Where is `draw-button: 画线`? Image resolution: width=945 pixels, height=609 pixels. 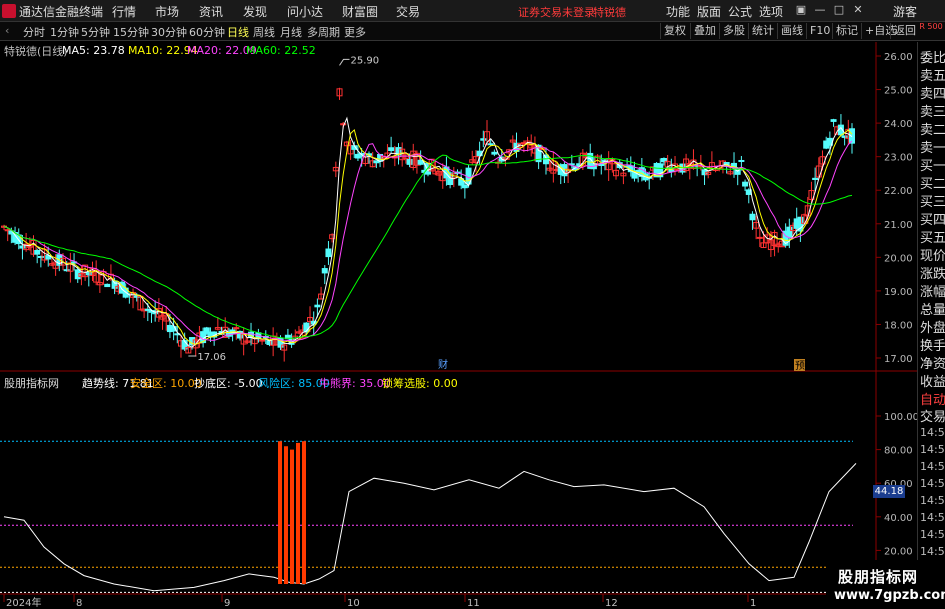 draw-button: 画线 is located at coordinates (791, 31).